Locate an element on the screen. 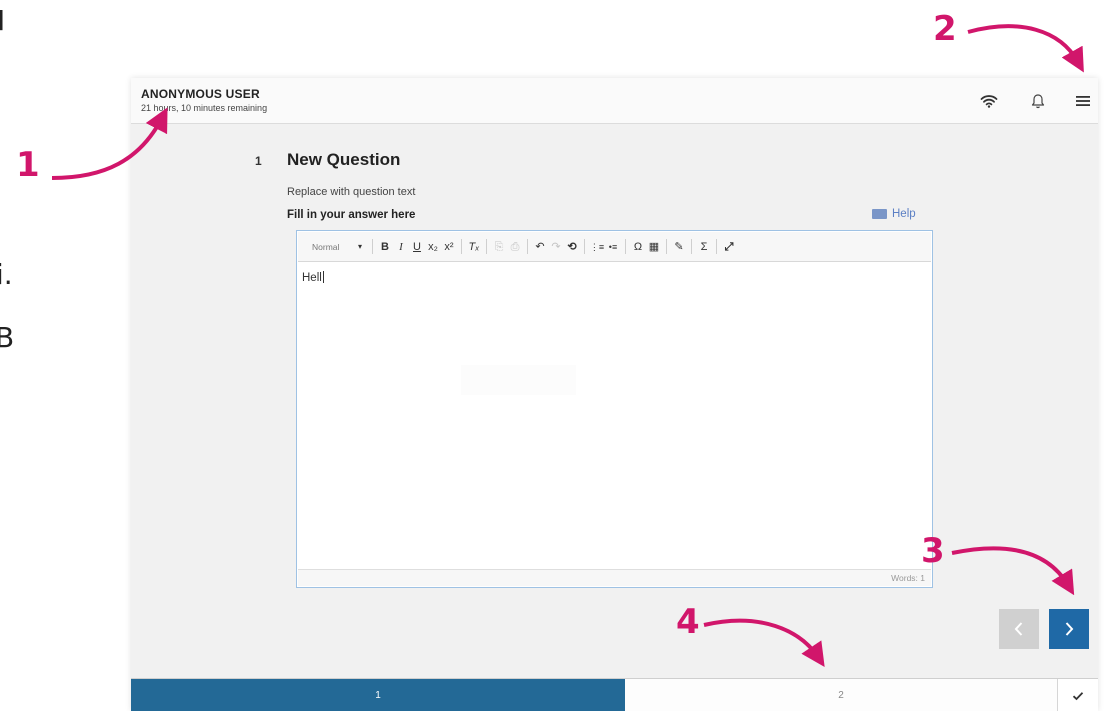  text-caret is located at coordinates (323, 277).